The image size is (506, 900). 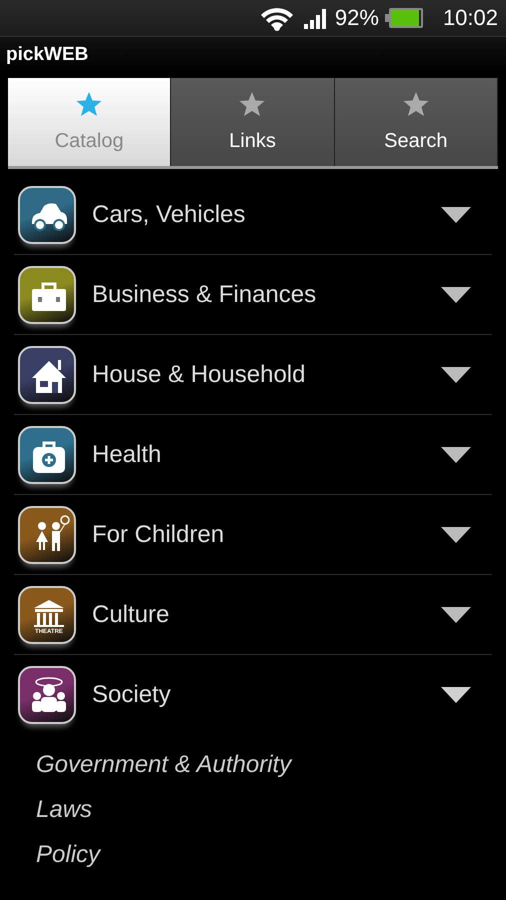 What do you see at coordinates (253, 764) in the screenshot?
I see `subcategory-item: Government & Authority` at bounding box center [253, 764].